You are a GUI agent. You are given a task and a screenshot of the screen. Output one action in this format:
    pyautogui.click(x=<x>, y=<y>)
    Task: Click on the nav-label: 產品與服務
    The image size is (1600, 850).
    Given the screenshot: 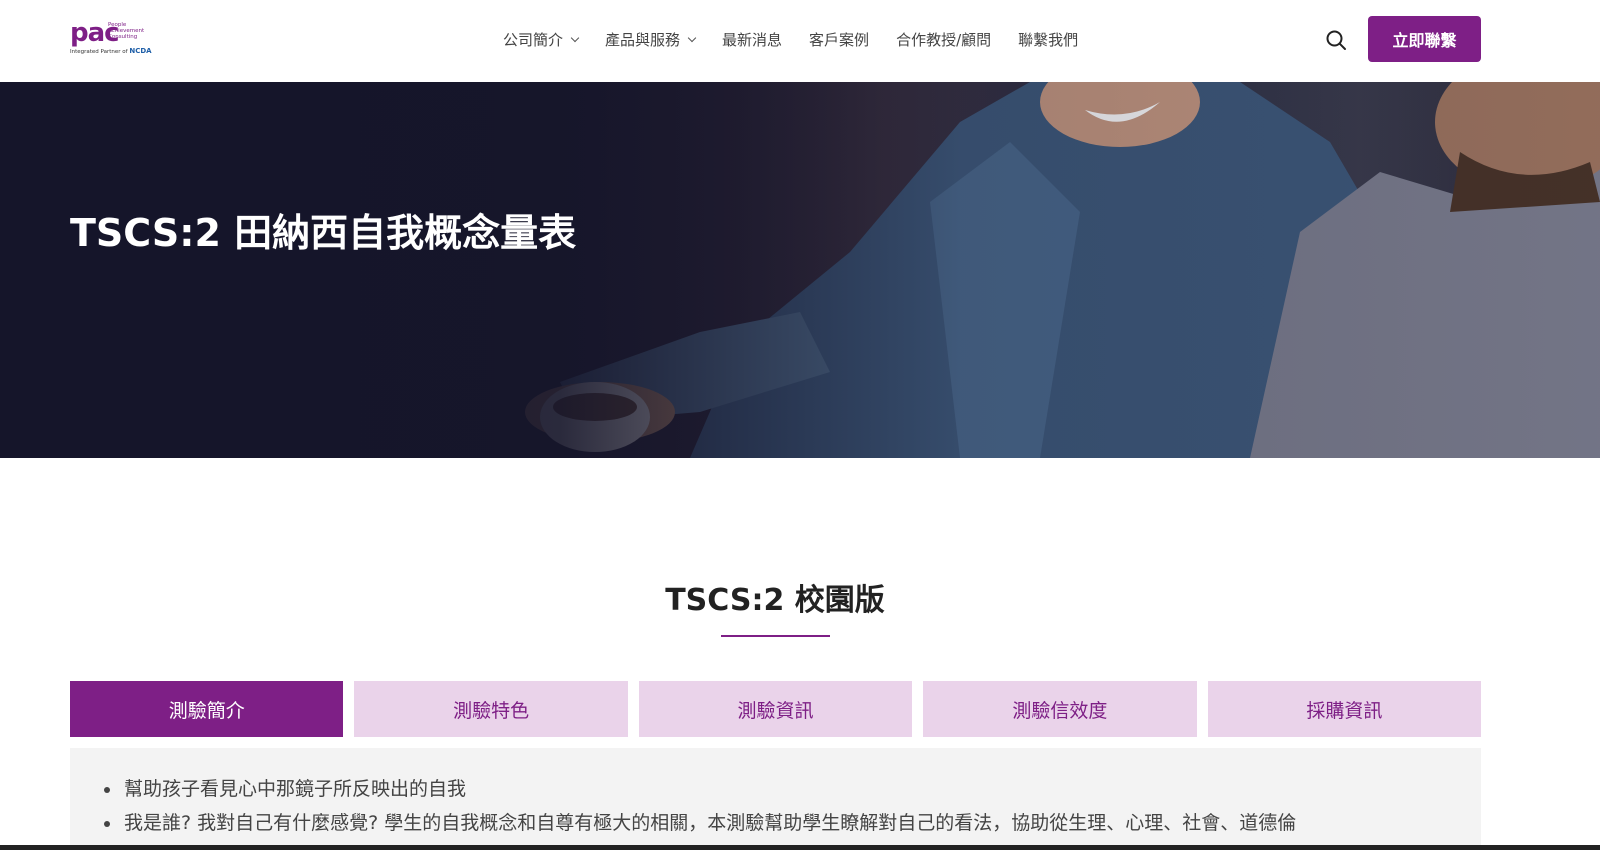 What is the action you would take?
    pyautogui.click(x=643, y=39)
    